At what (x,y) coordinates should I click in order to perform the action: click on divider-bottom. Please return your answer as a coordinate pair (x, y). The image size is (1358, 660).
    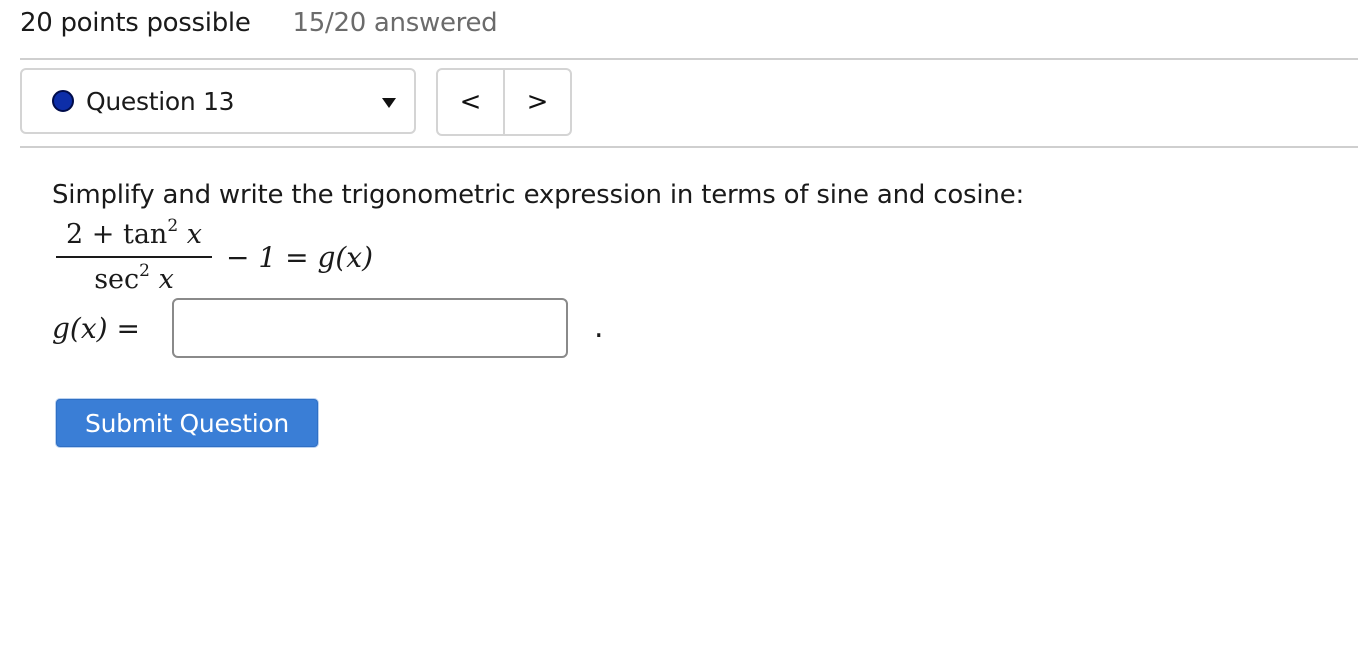
    Looking at the image, I should click on (689, 147).